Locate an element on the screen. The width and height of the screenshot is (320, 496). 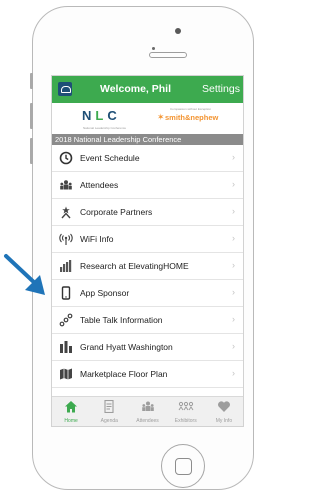
sensor-dot is located at coordinates (153, 48).